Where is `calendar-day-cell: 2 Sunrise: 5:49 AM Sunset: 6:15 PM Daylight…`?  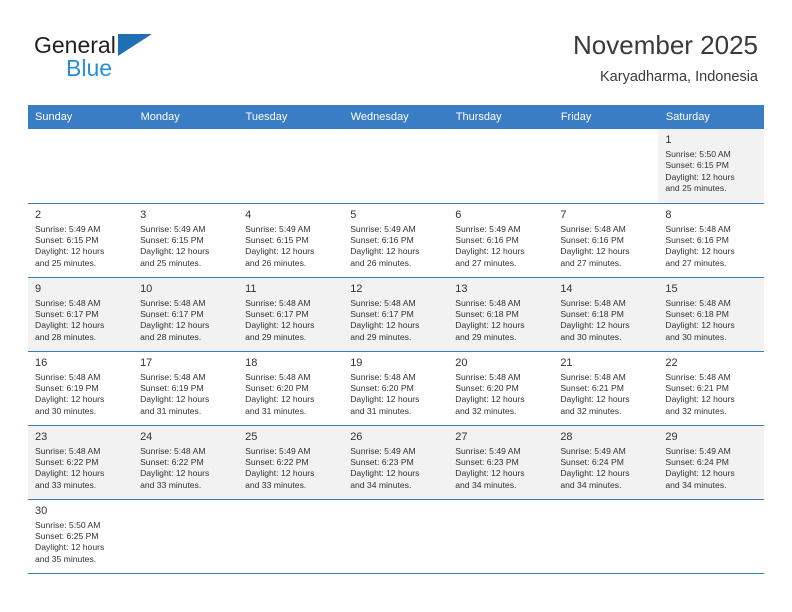 calendar-day-cell: 2 Sunrise: 5:49 AM Sunset: 6:15 PM Daylight… is located at coordinates (81, 240).